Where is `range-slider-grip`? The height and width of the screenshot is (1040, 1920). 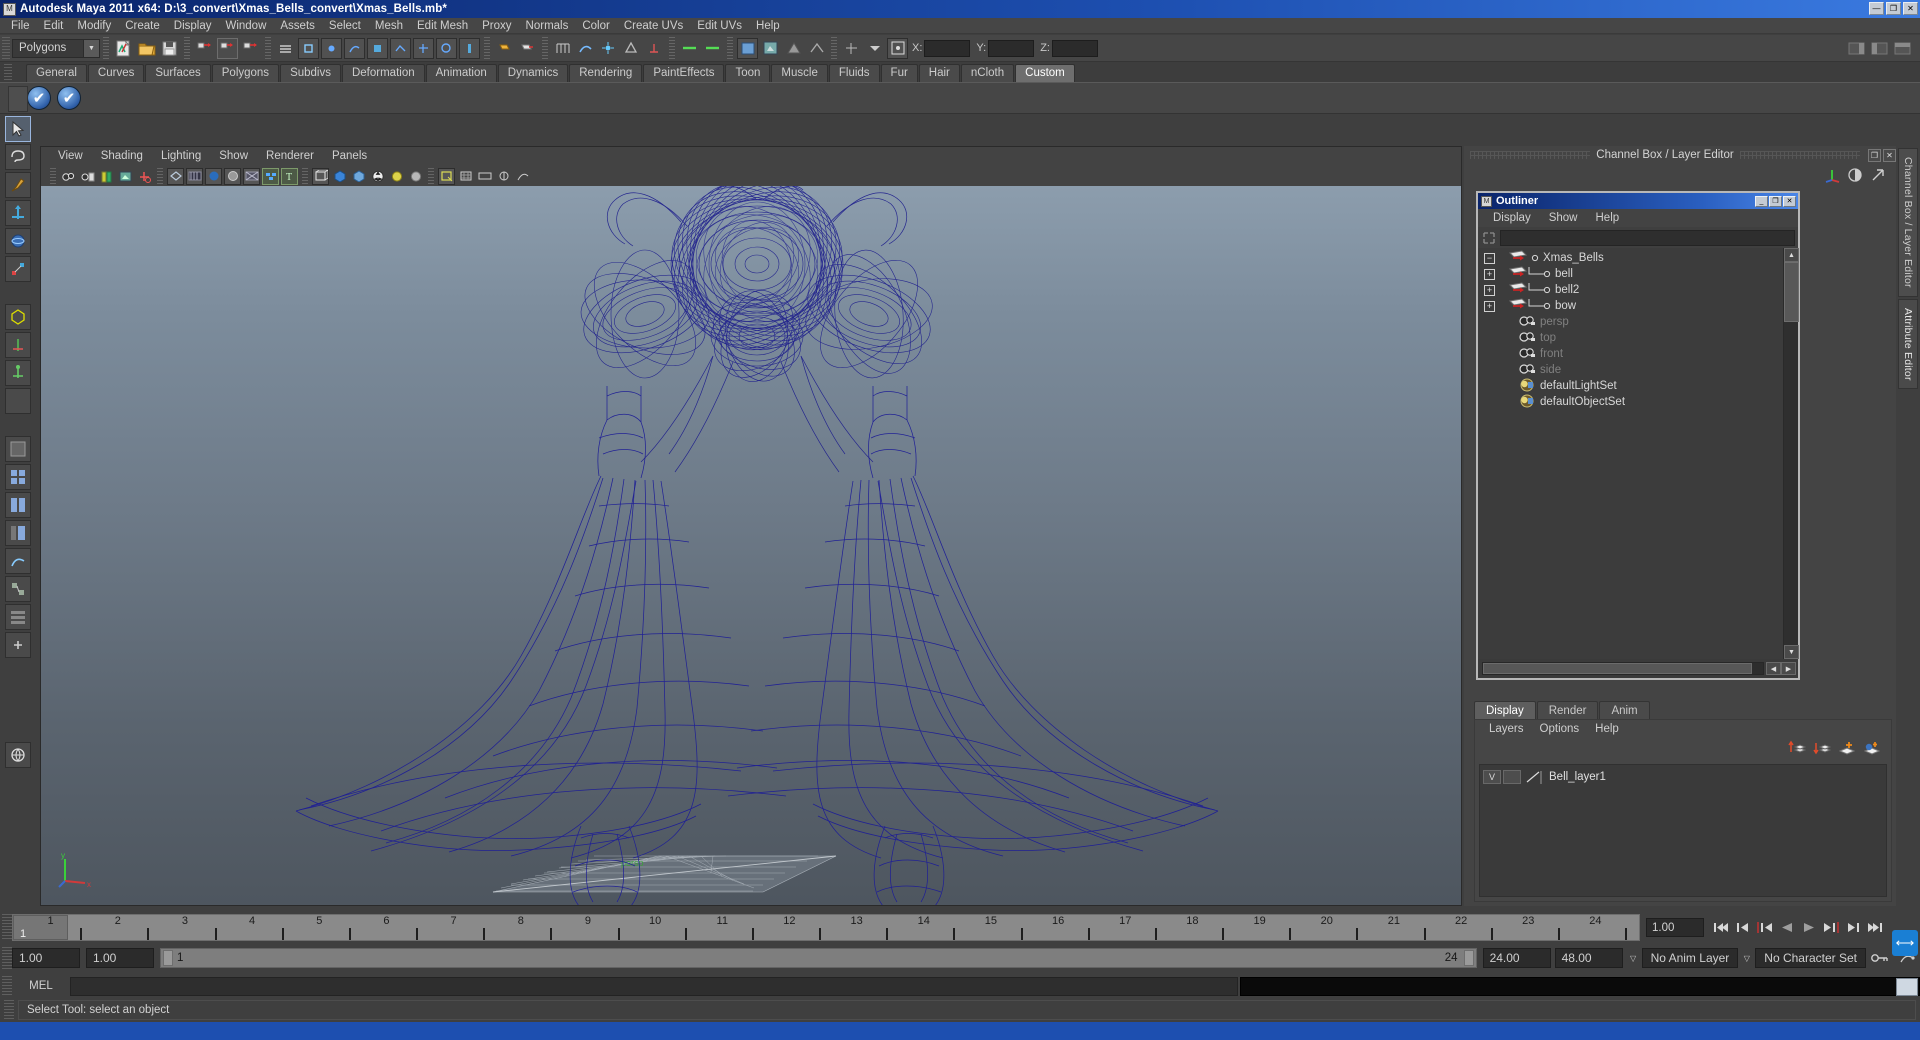
range-slider-grip is located at coordinates (7, 958).